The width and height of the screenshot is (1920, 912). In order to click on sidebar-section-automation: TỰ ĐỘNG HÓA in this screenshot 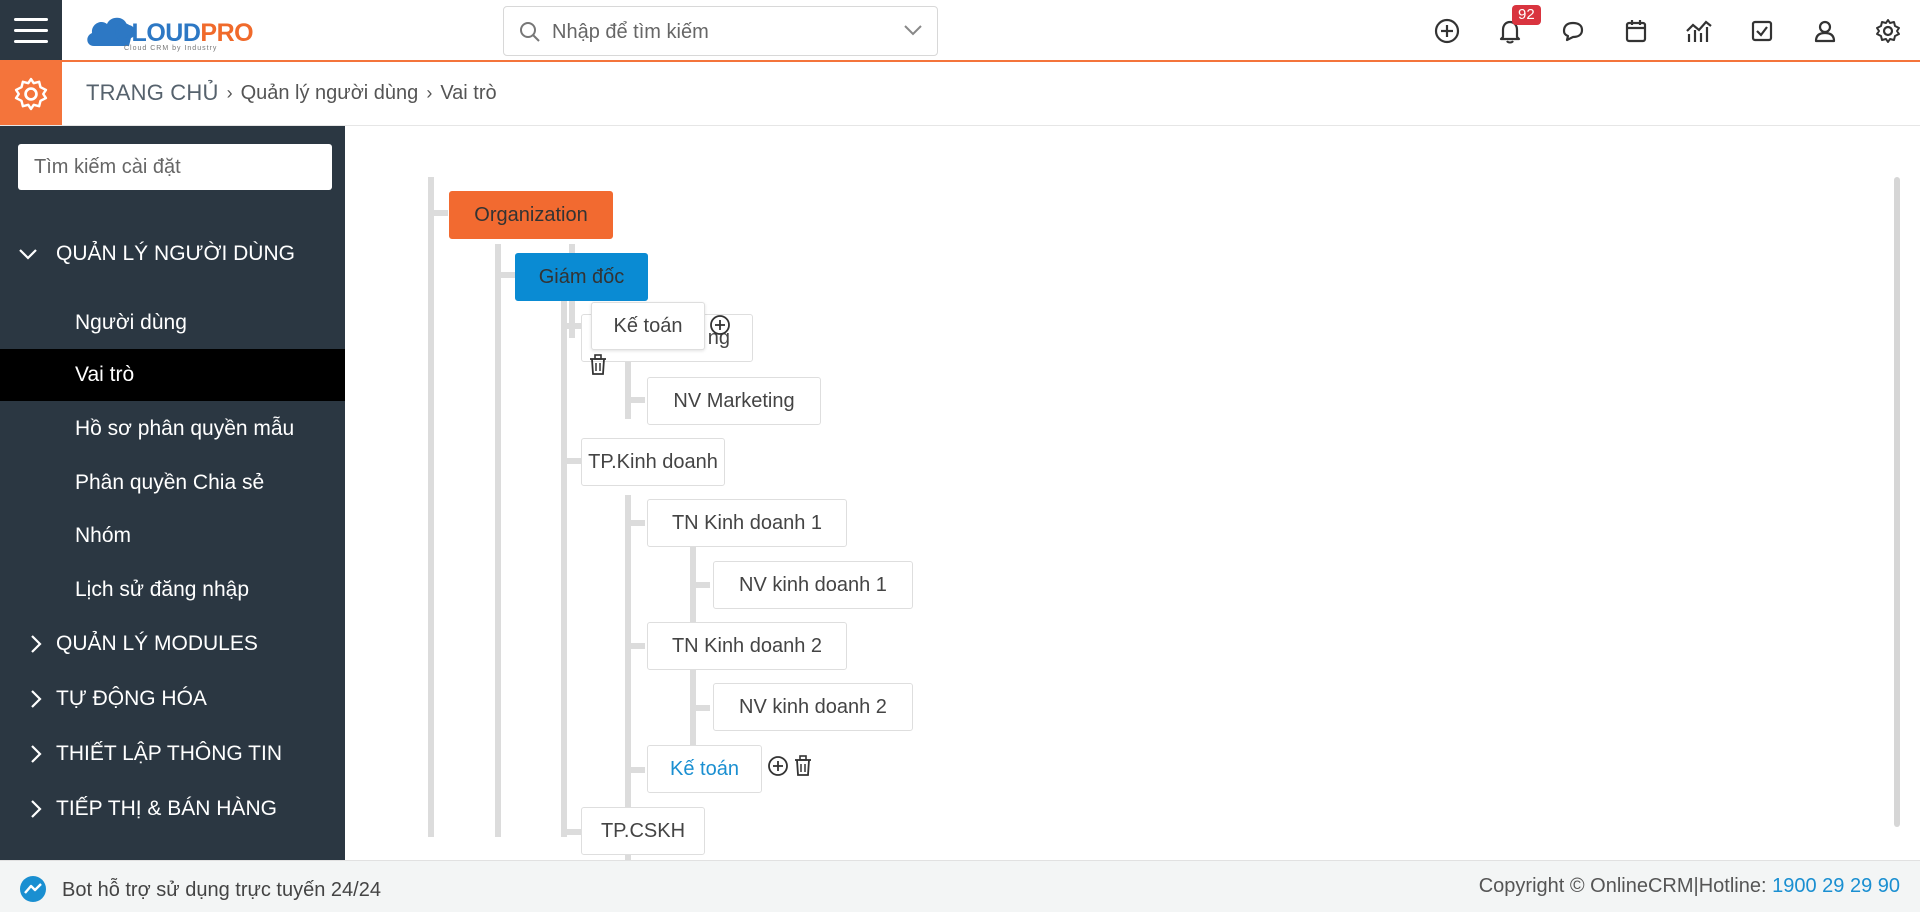, I will do `click(172, 699)`.